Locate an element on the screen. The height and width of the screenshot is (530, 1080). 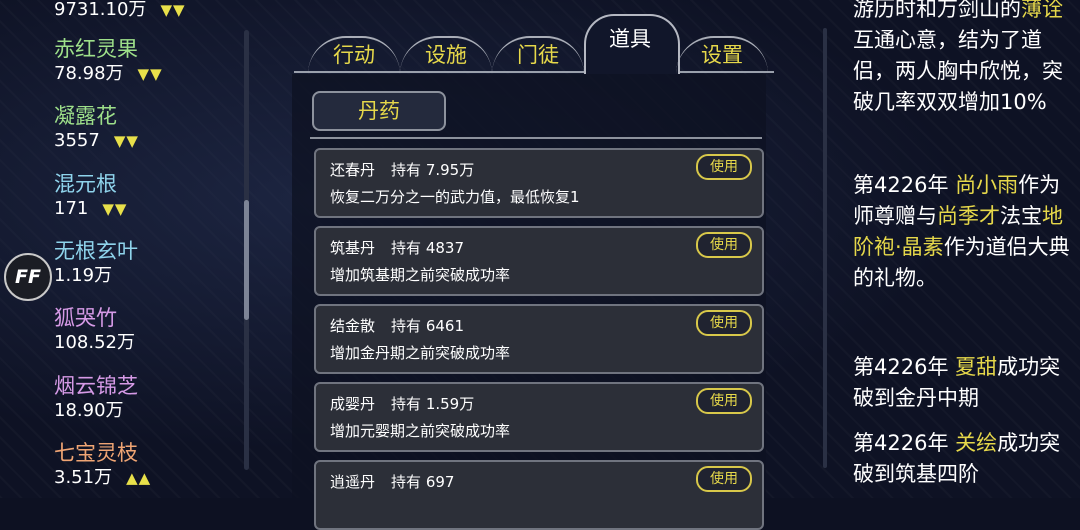
resource-item: 狐哭竹 108.52万 is located at coordinates (94, 330).